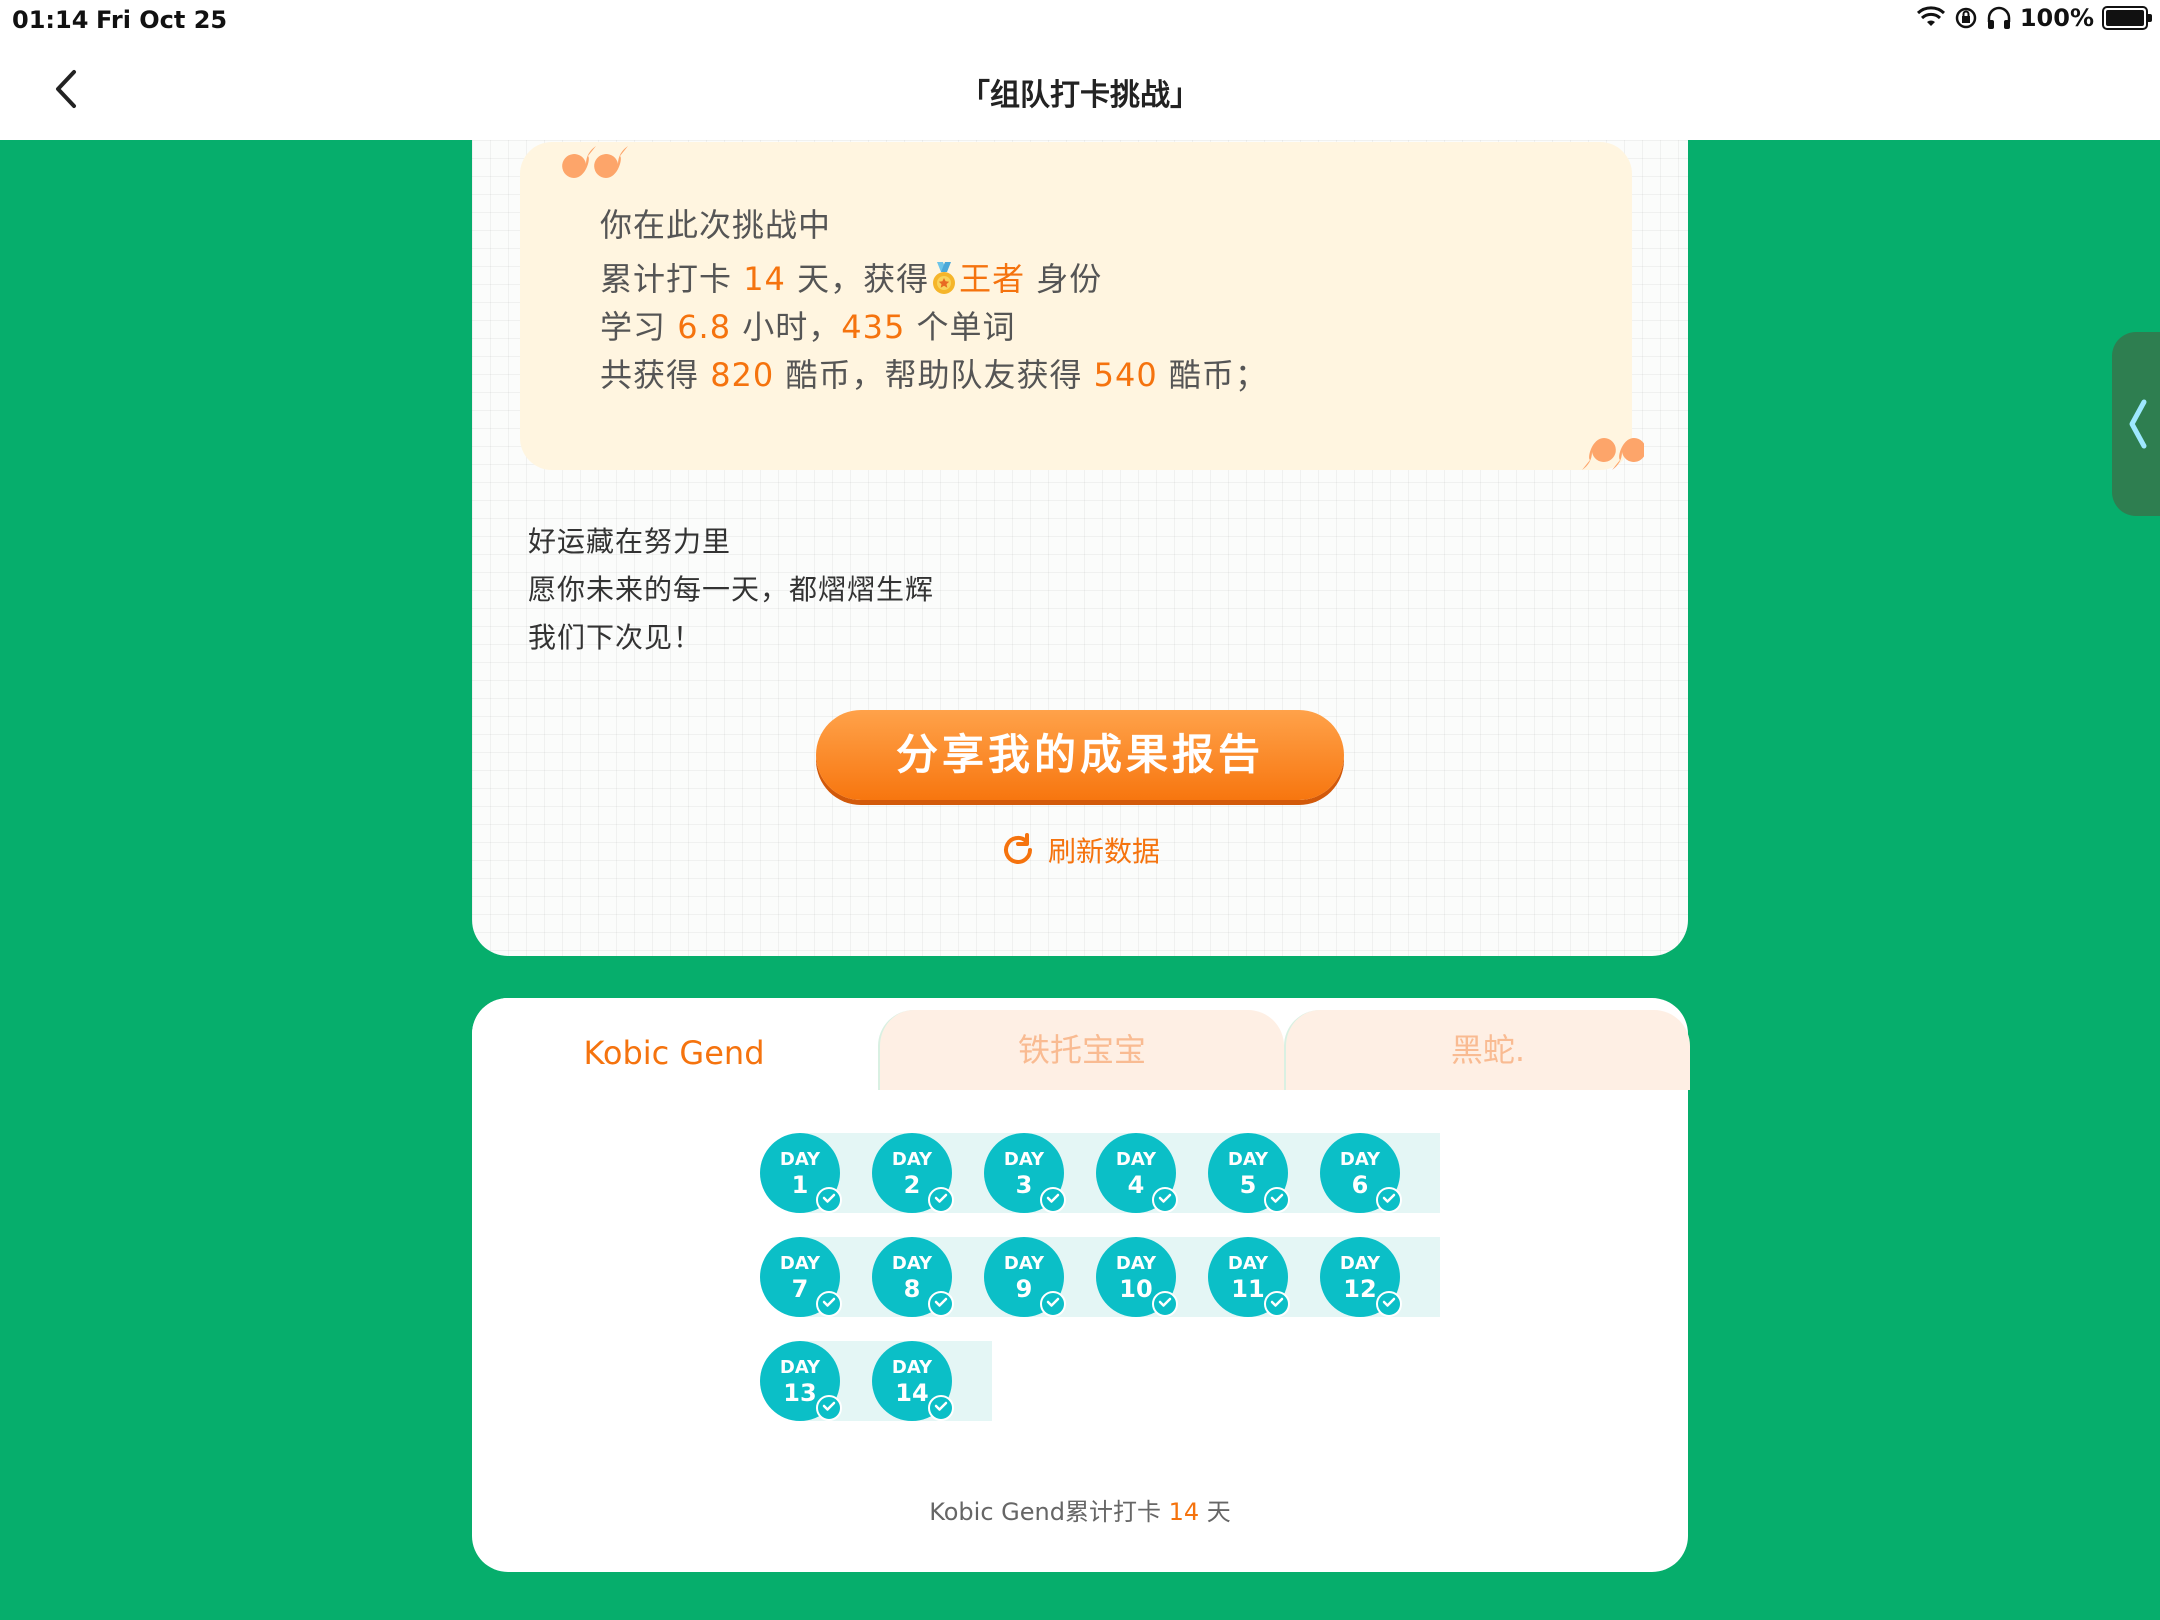 The height and width of the screenshot is (1620, 2160). I want to click on refresh-icon, so click(1018, 848).